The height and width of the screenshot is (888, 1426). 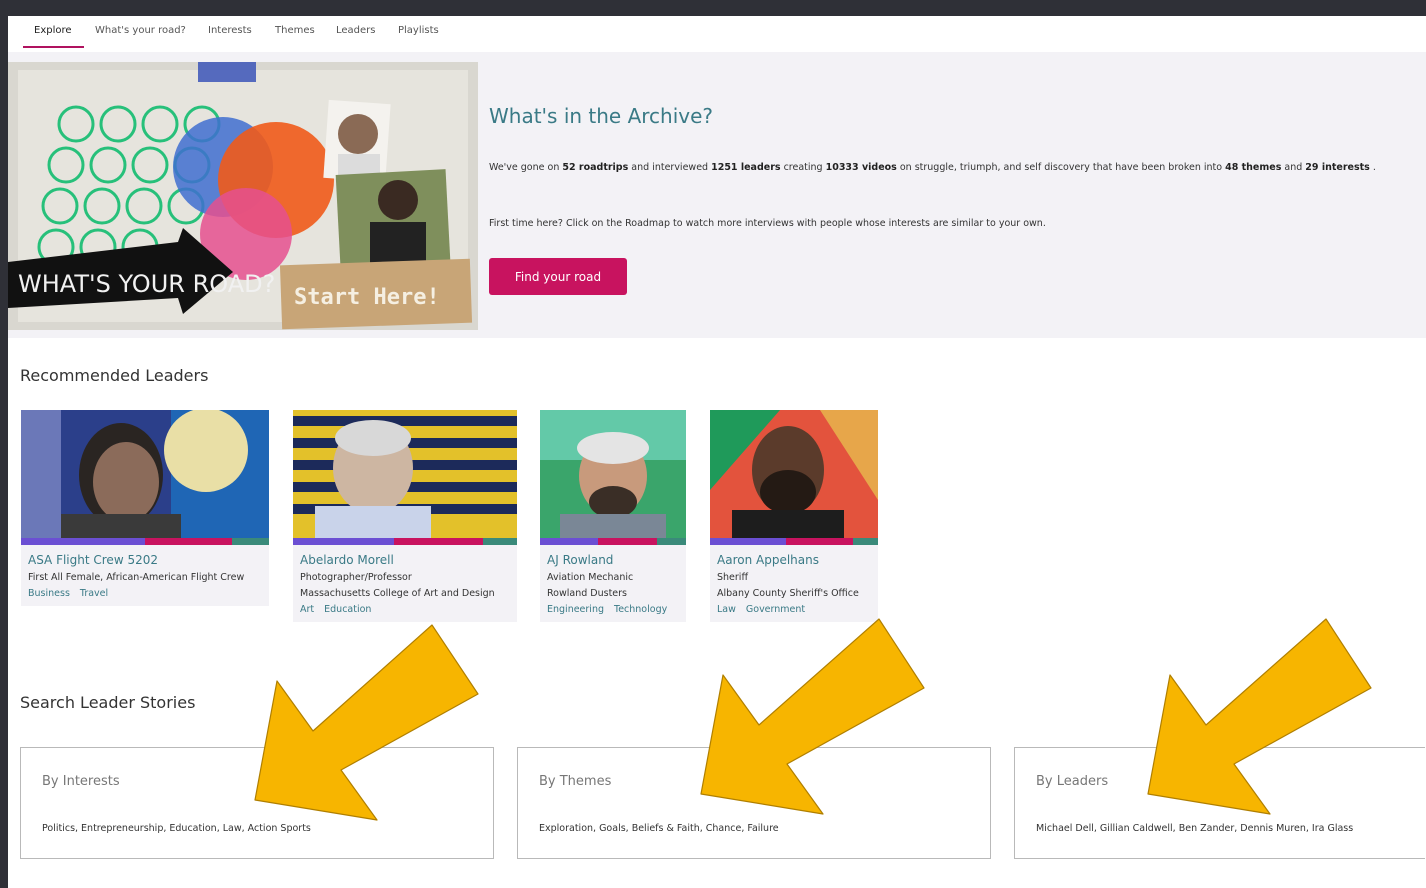 What do you see at coordinates (53, 47) in the screenshot?
I see `active-tab-indicator` at bounding box center [53, 47].